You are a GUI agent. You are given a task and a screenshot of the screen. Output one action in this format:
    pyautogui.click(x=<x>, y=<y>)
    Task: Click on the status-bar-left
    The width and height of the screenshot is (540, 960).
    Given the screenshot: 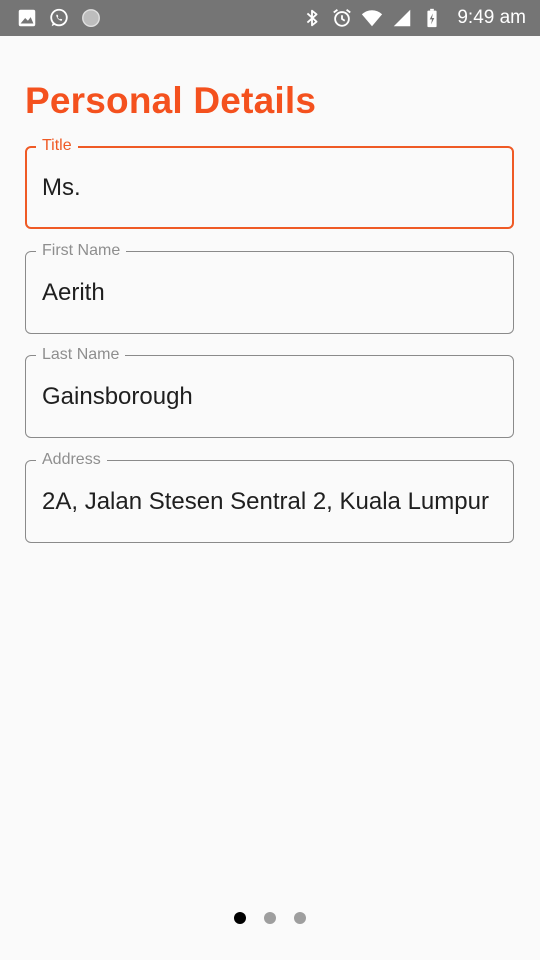 What is the action you would take?
    pyautogui.click(x=59, y=18)
    